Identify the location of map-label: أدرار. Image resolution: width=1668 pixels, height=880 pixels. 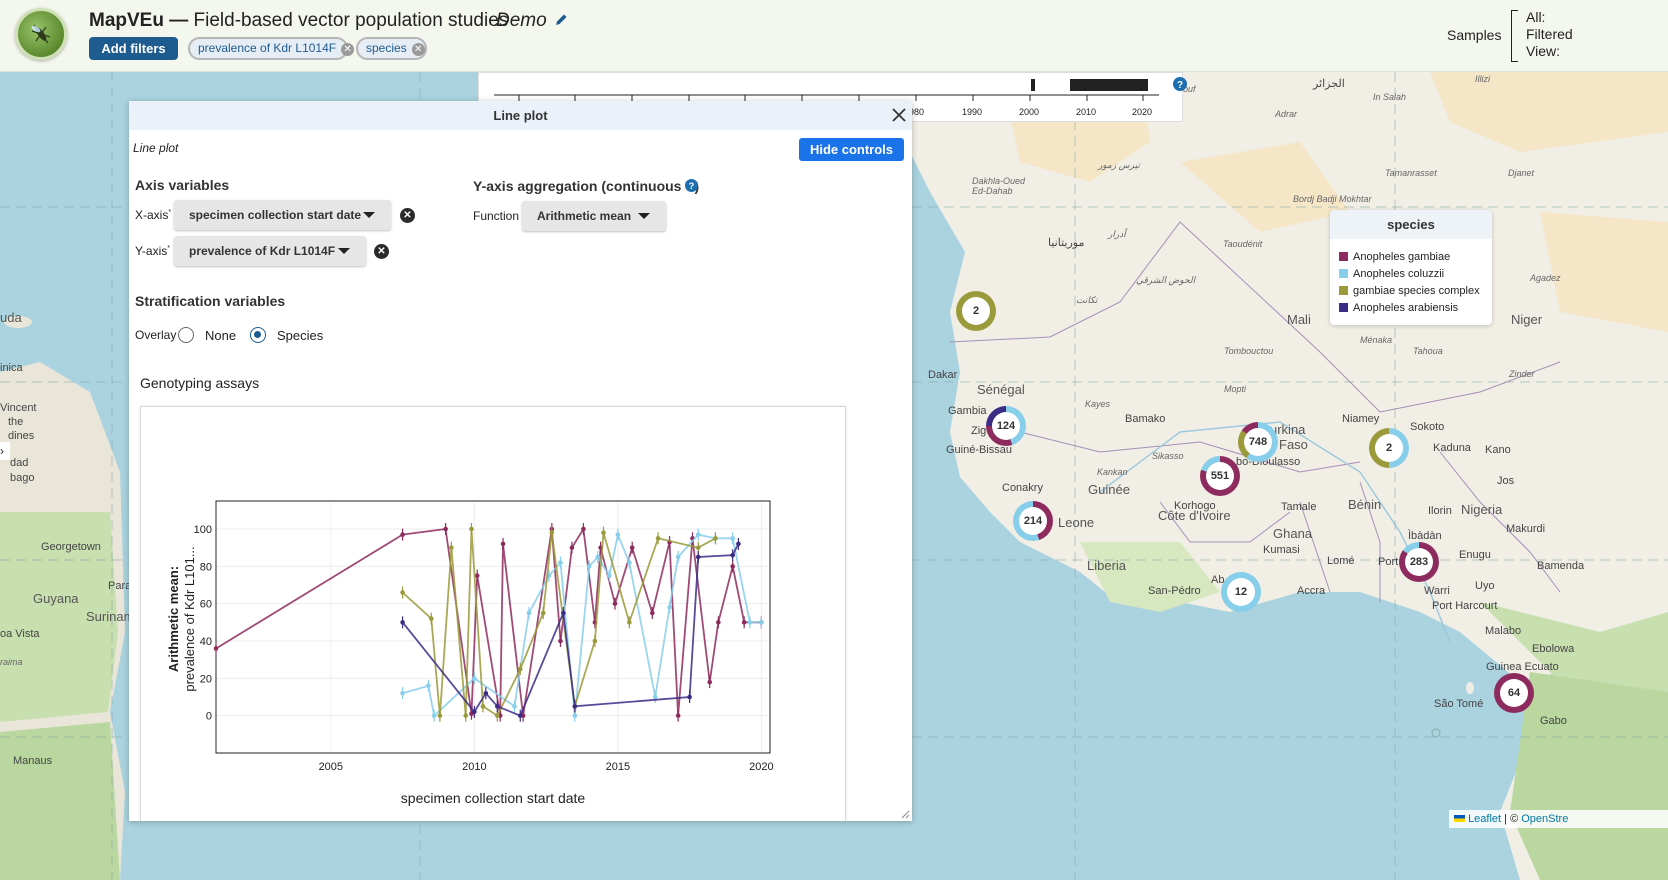
(1117, 234).